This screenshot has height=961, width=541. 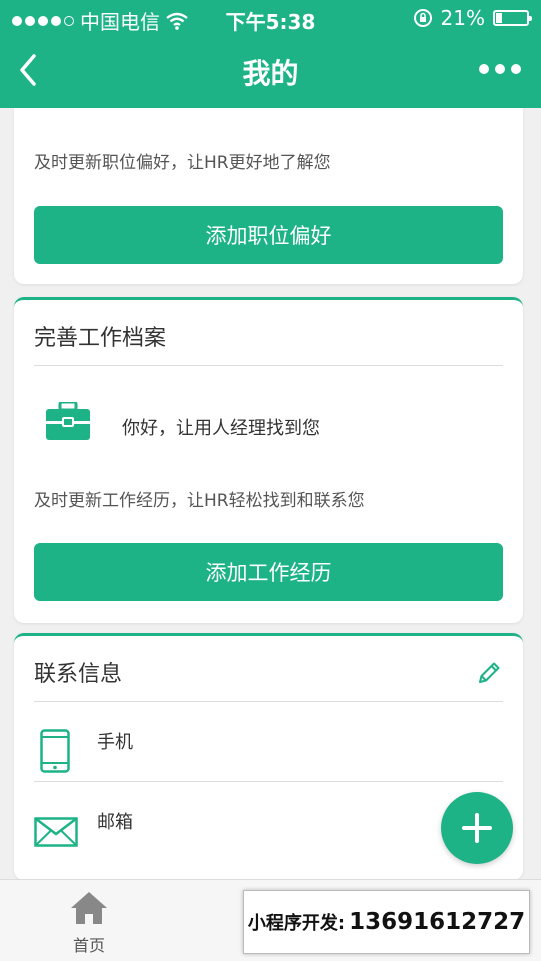 What do you see at coordinates (55, 751) in the screenshot?
I see `mobile-phone-icon` at bounding box center [55, 751].